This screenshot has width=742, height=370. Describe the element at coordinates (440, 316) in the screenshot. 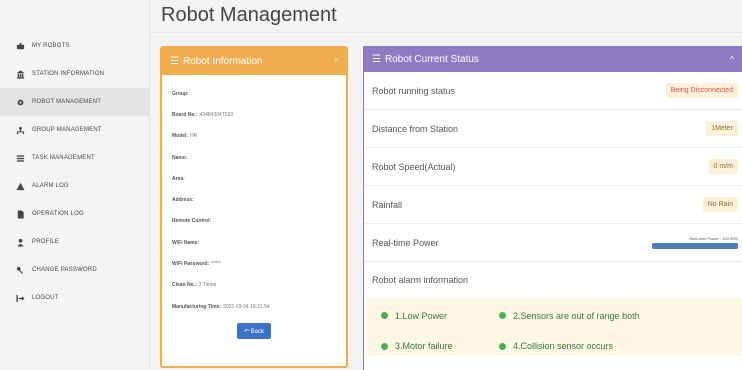

I see `alarm-item: 1.Low Power` at that location.